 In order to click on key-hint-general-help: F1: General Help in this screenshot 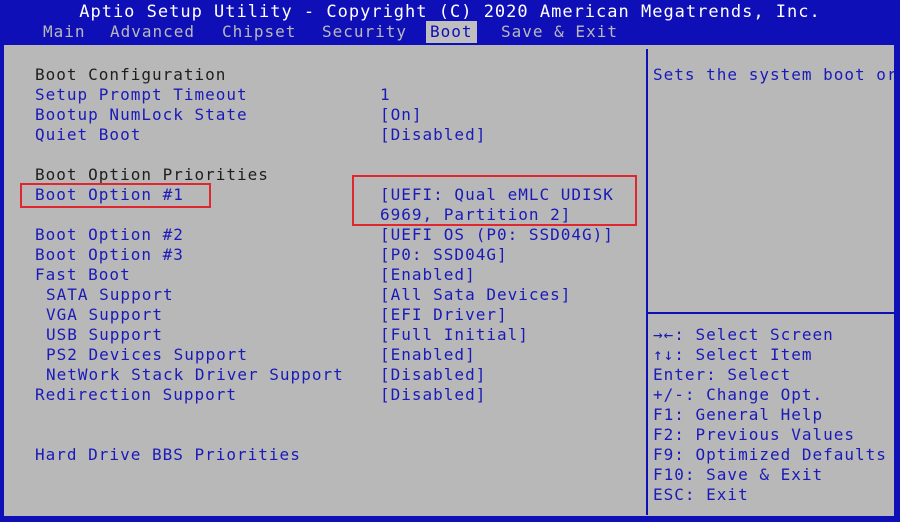, I will do `click(738, 414)`.